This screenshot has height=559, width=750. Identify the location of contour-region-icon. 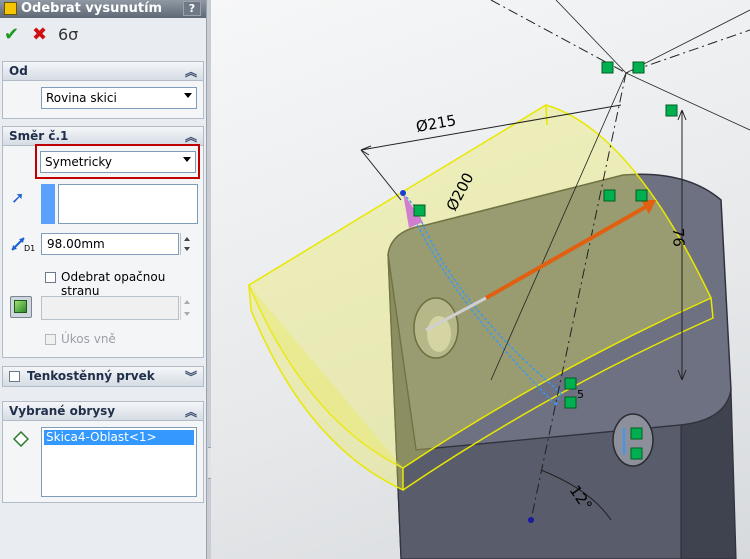
(21, 439).